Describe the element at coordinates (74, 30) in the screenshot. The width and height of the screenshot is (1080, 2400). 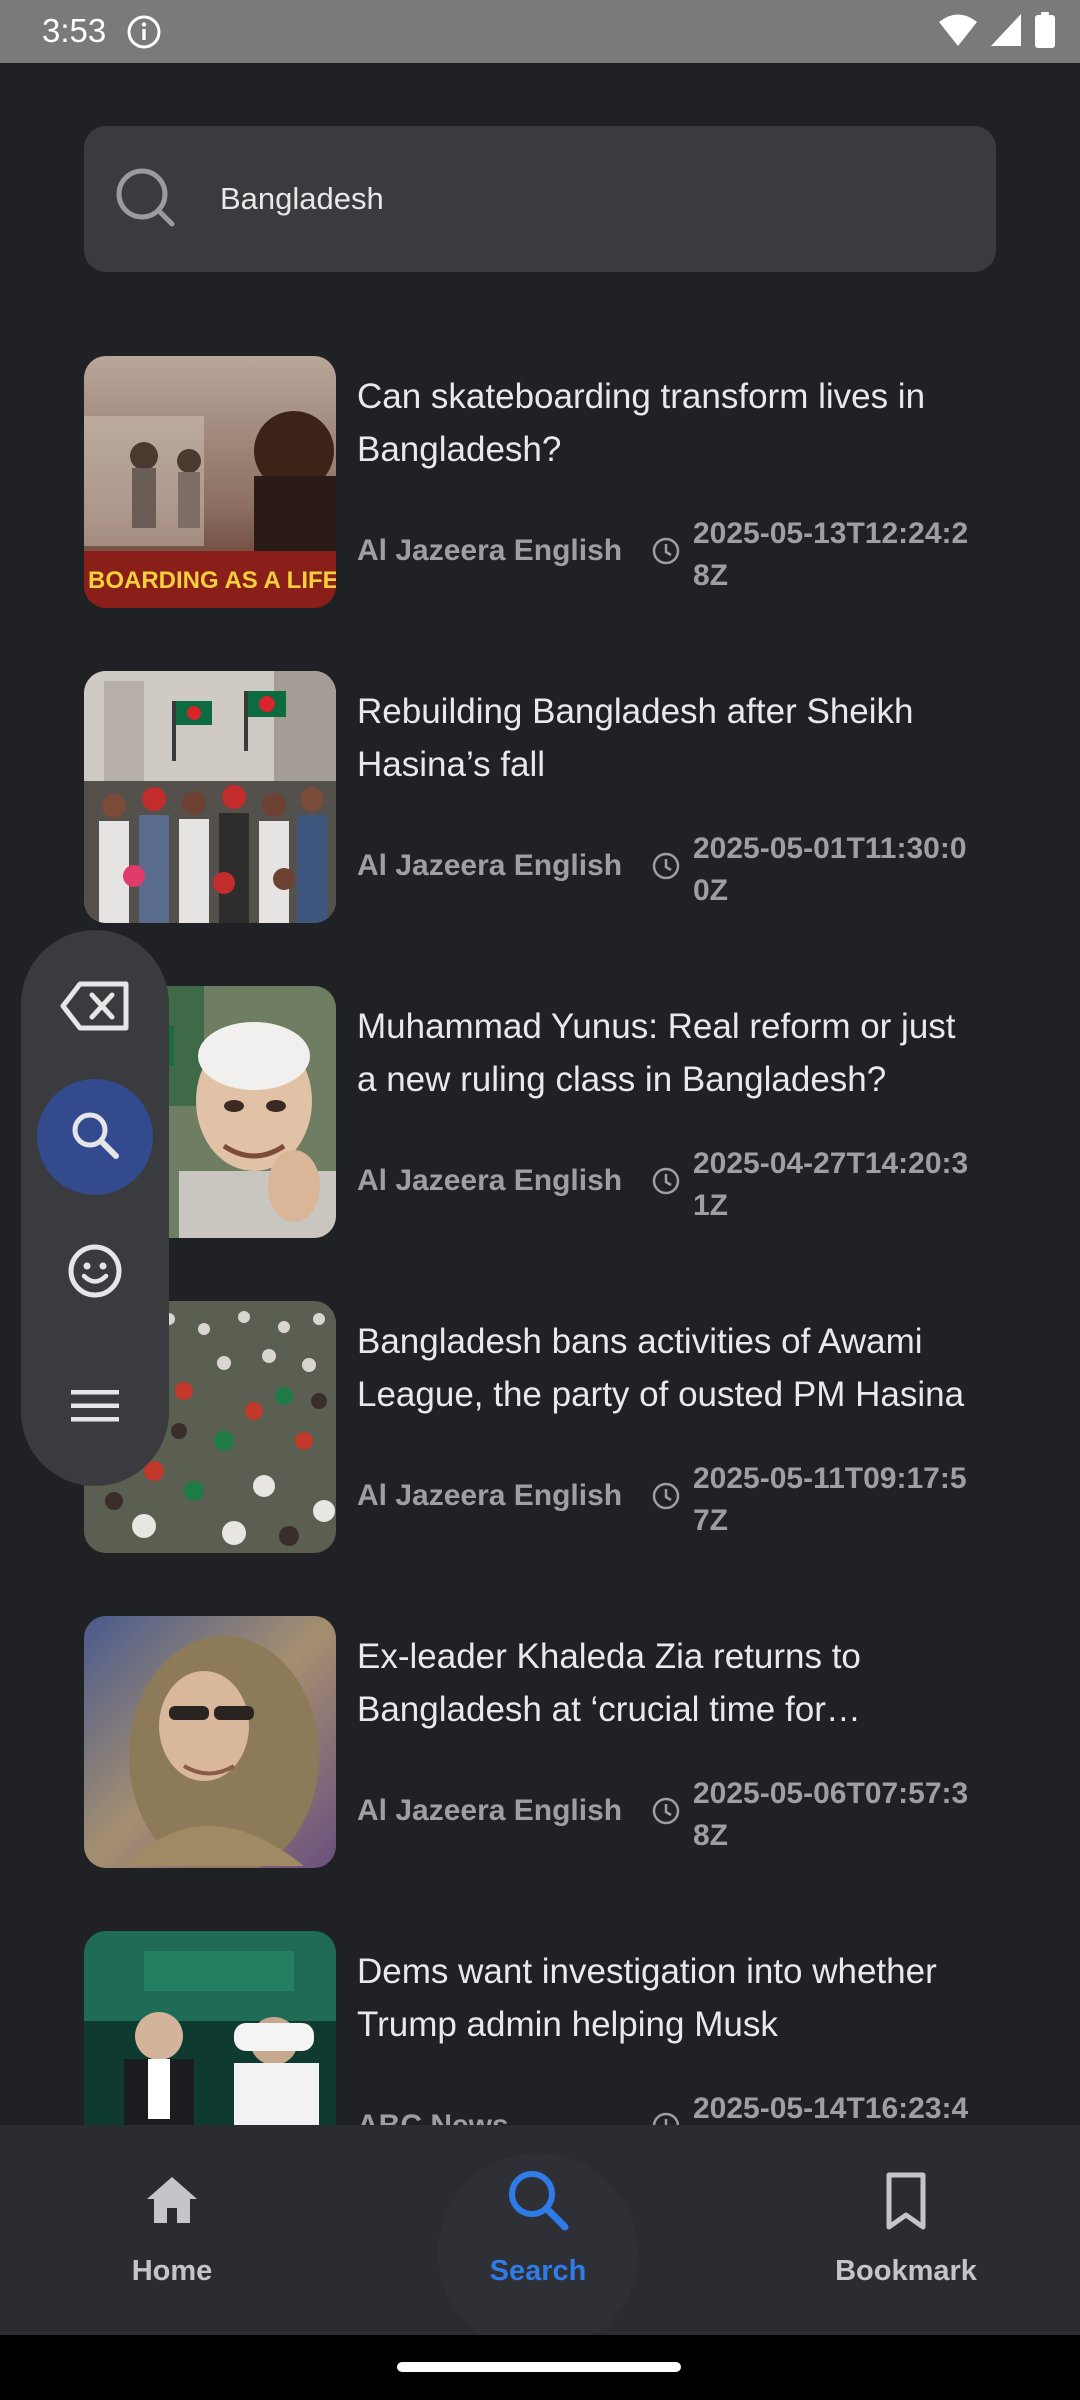
I see `status-time: 3:53` at that location.